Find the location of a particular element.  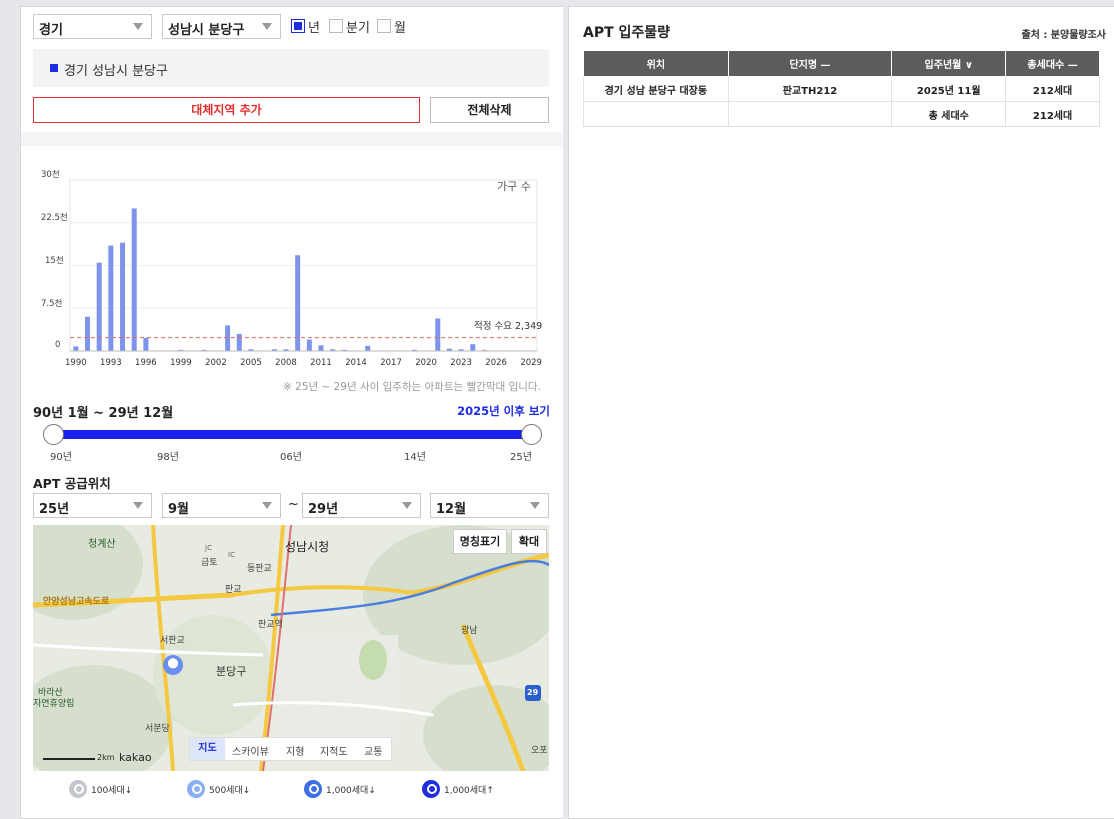

delete-all-button: 전체삭제 is located at coordinates (489, 110).